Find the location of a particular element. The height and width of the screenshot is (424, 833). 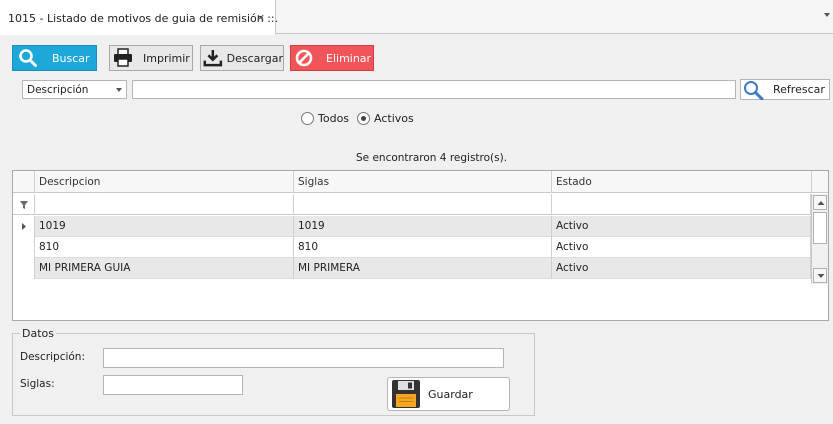

cell-descripcion: MI PRIMERA GUIA is located at coordinates (164, 268).